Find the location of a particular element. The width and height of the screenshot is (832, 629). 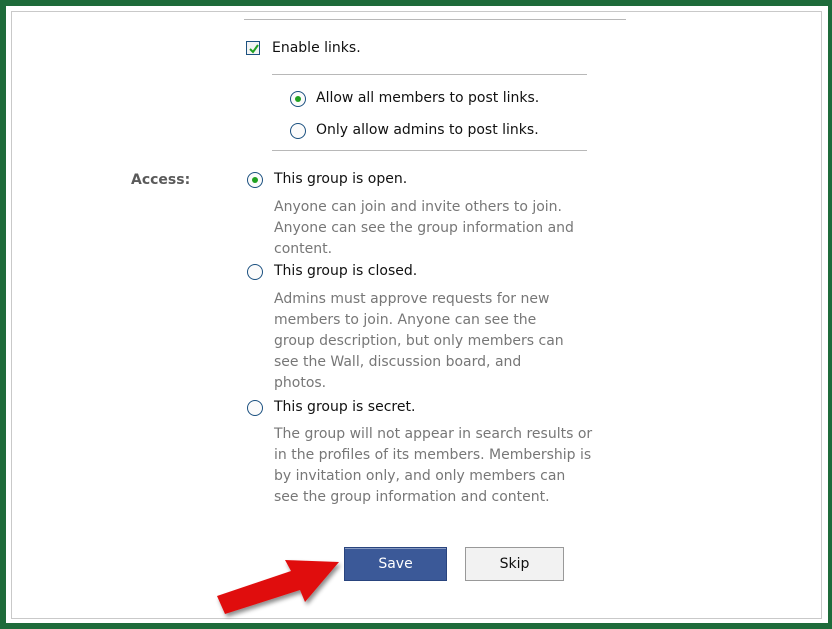

group-closed-label: This group is closed. is located at coordinates (346, 271).